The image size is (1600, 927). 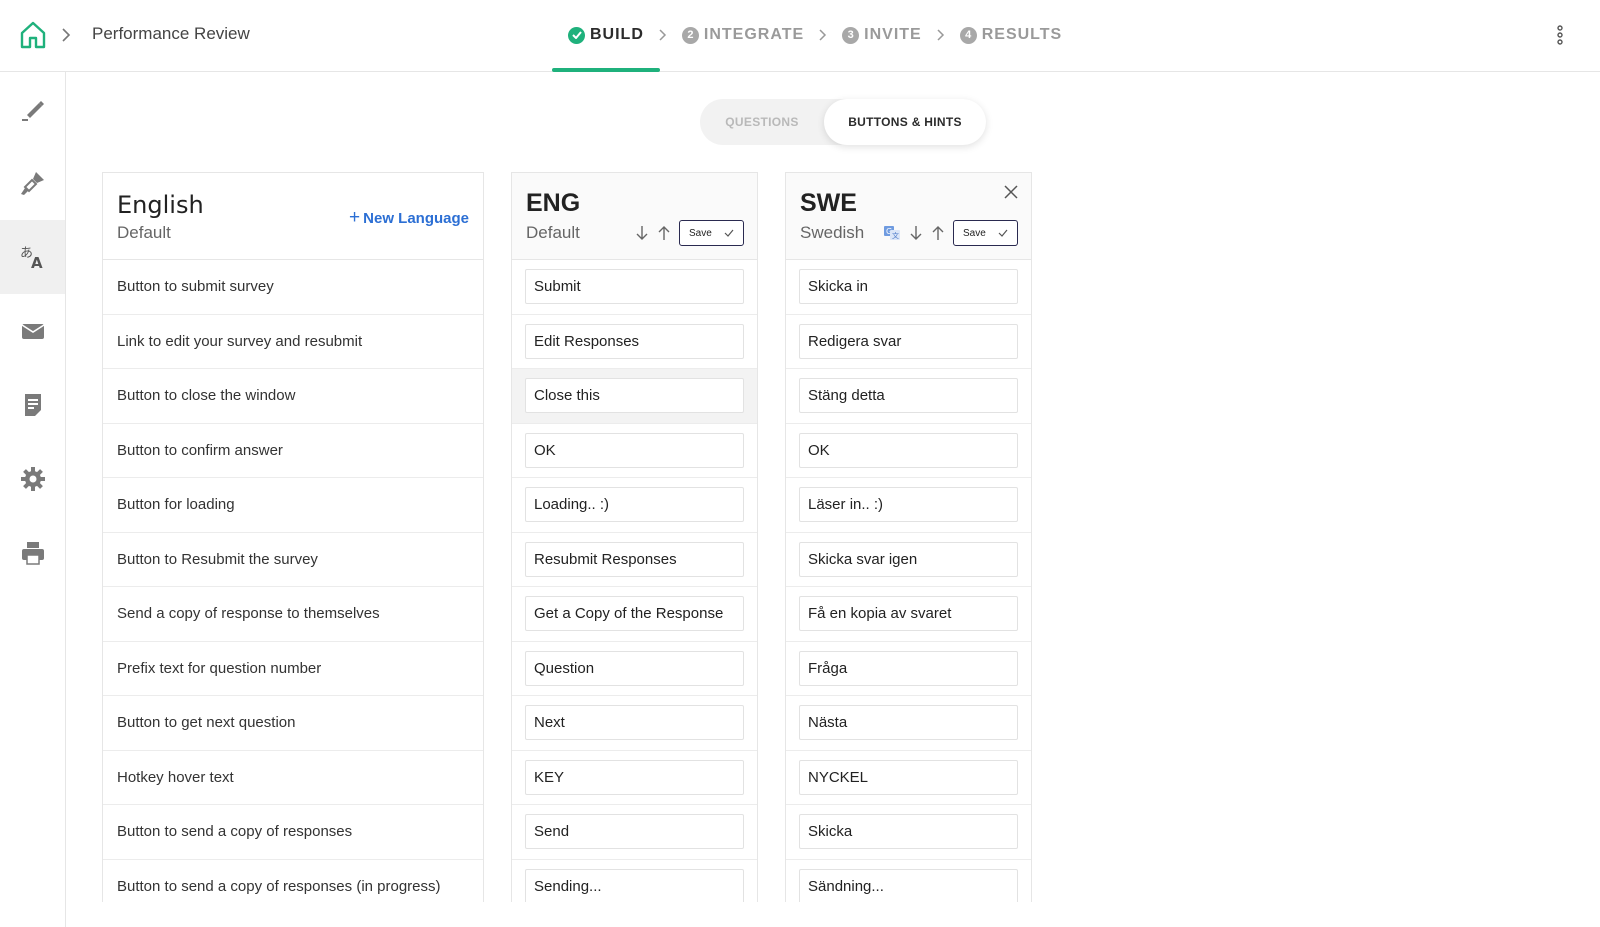 What do you see at coordinates (893, 34) in the screenshot?
I see `step-label: INVITE` at bounding box center [893, 34].